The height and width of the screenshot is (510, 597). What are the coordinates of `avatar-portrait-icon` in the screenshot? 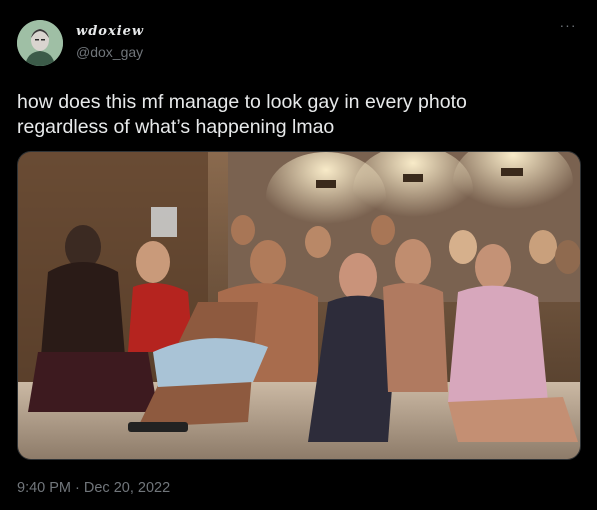 It's located at (40, 43).